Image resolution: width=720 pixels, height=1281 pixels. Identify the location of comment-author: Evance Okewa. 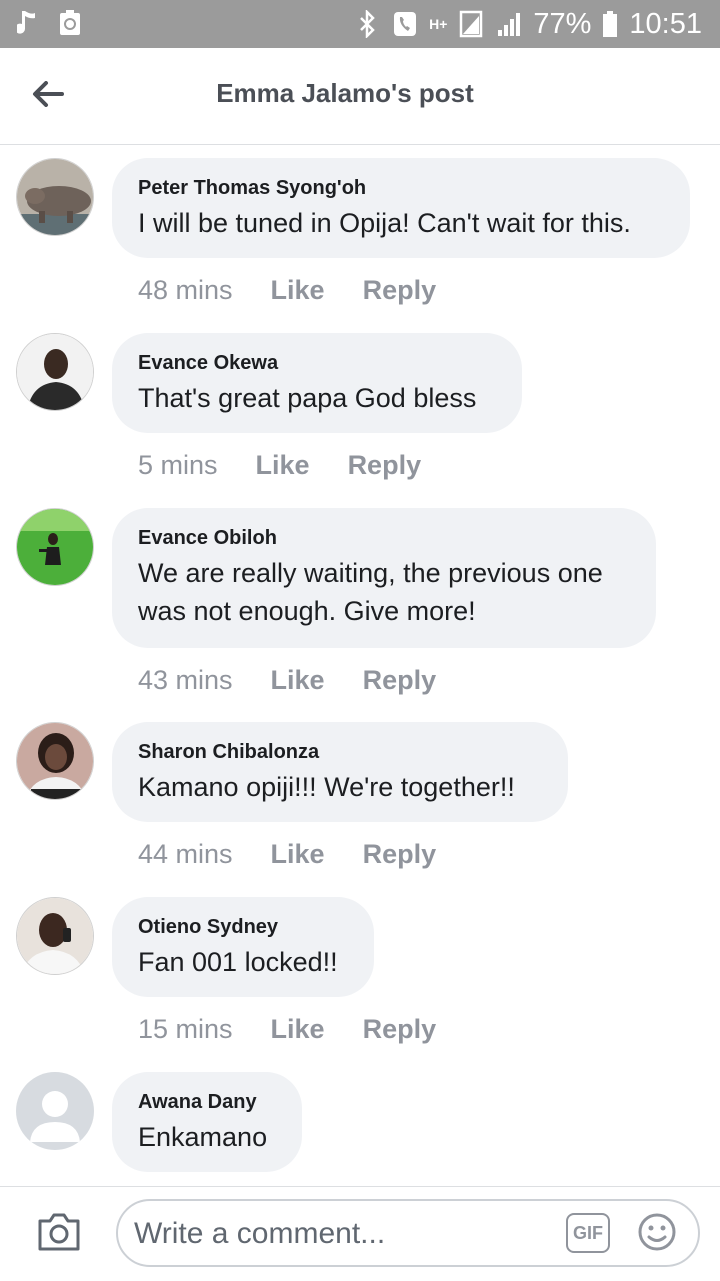
(317, 363).